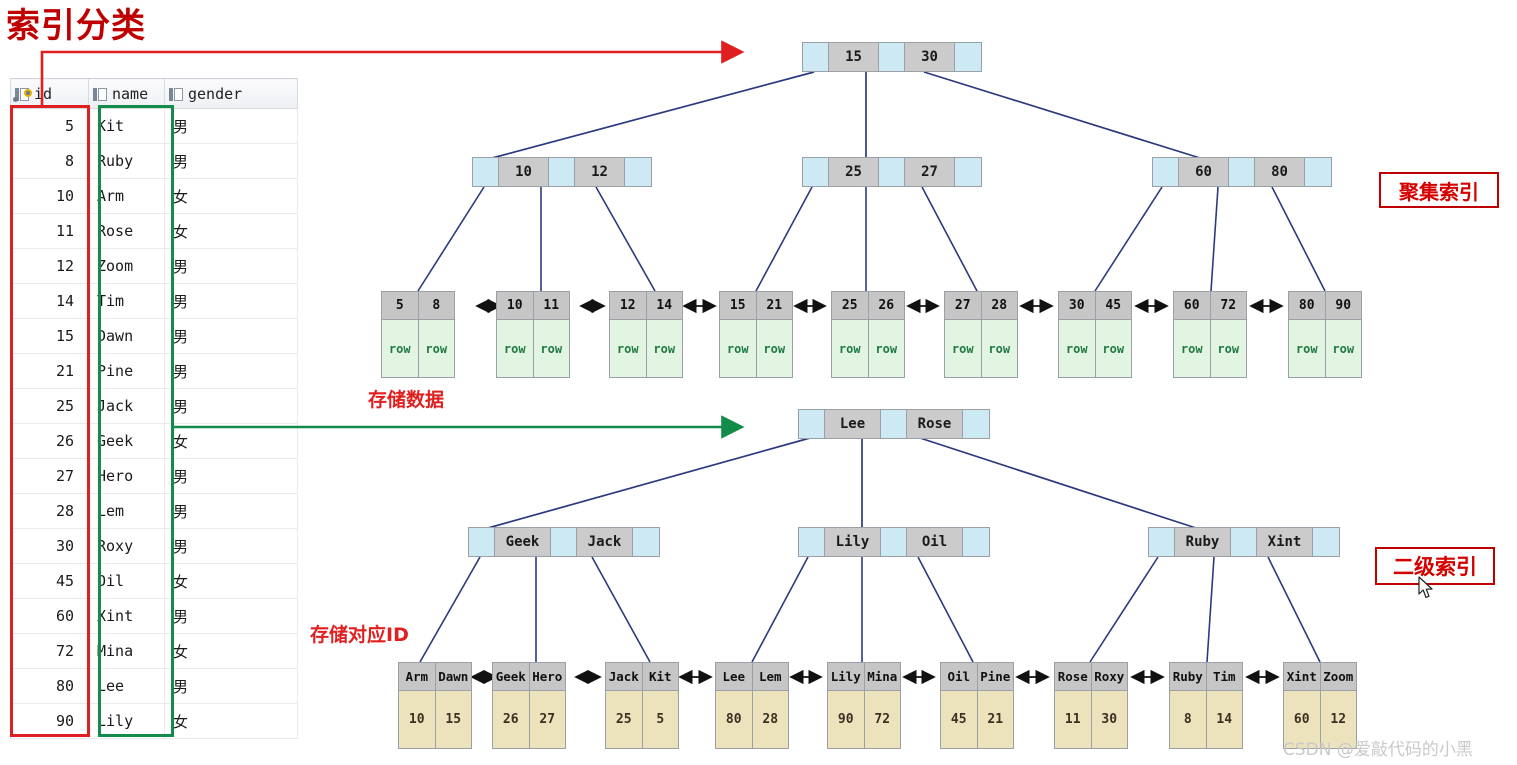 Image resolution: width=1517 pixels, height=765 pixels. What do you see at coordinates (418, 305) in the screenshot?
I see `leaf-key-row: 58` at bounding box center [418, 305].